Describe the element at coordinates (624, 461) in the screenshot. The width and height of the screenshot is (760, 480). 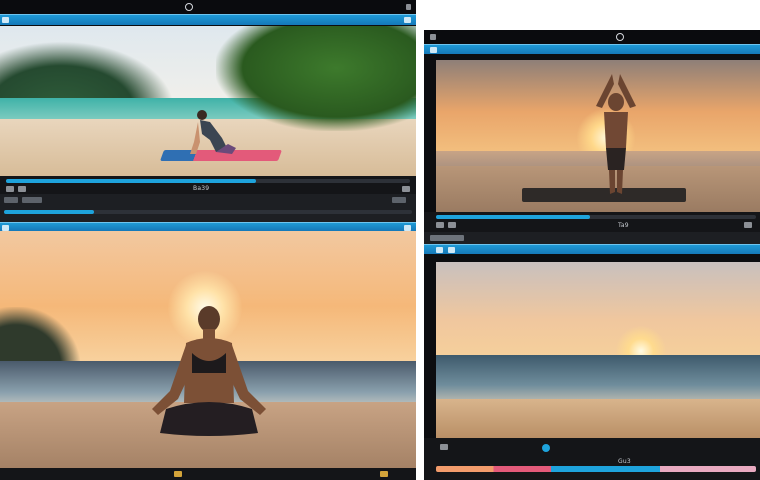
I see `video-caption: Gu3` at that location.